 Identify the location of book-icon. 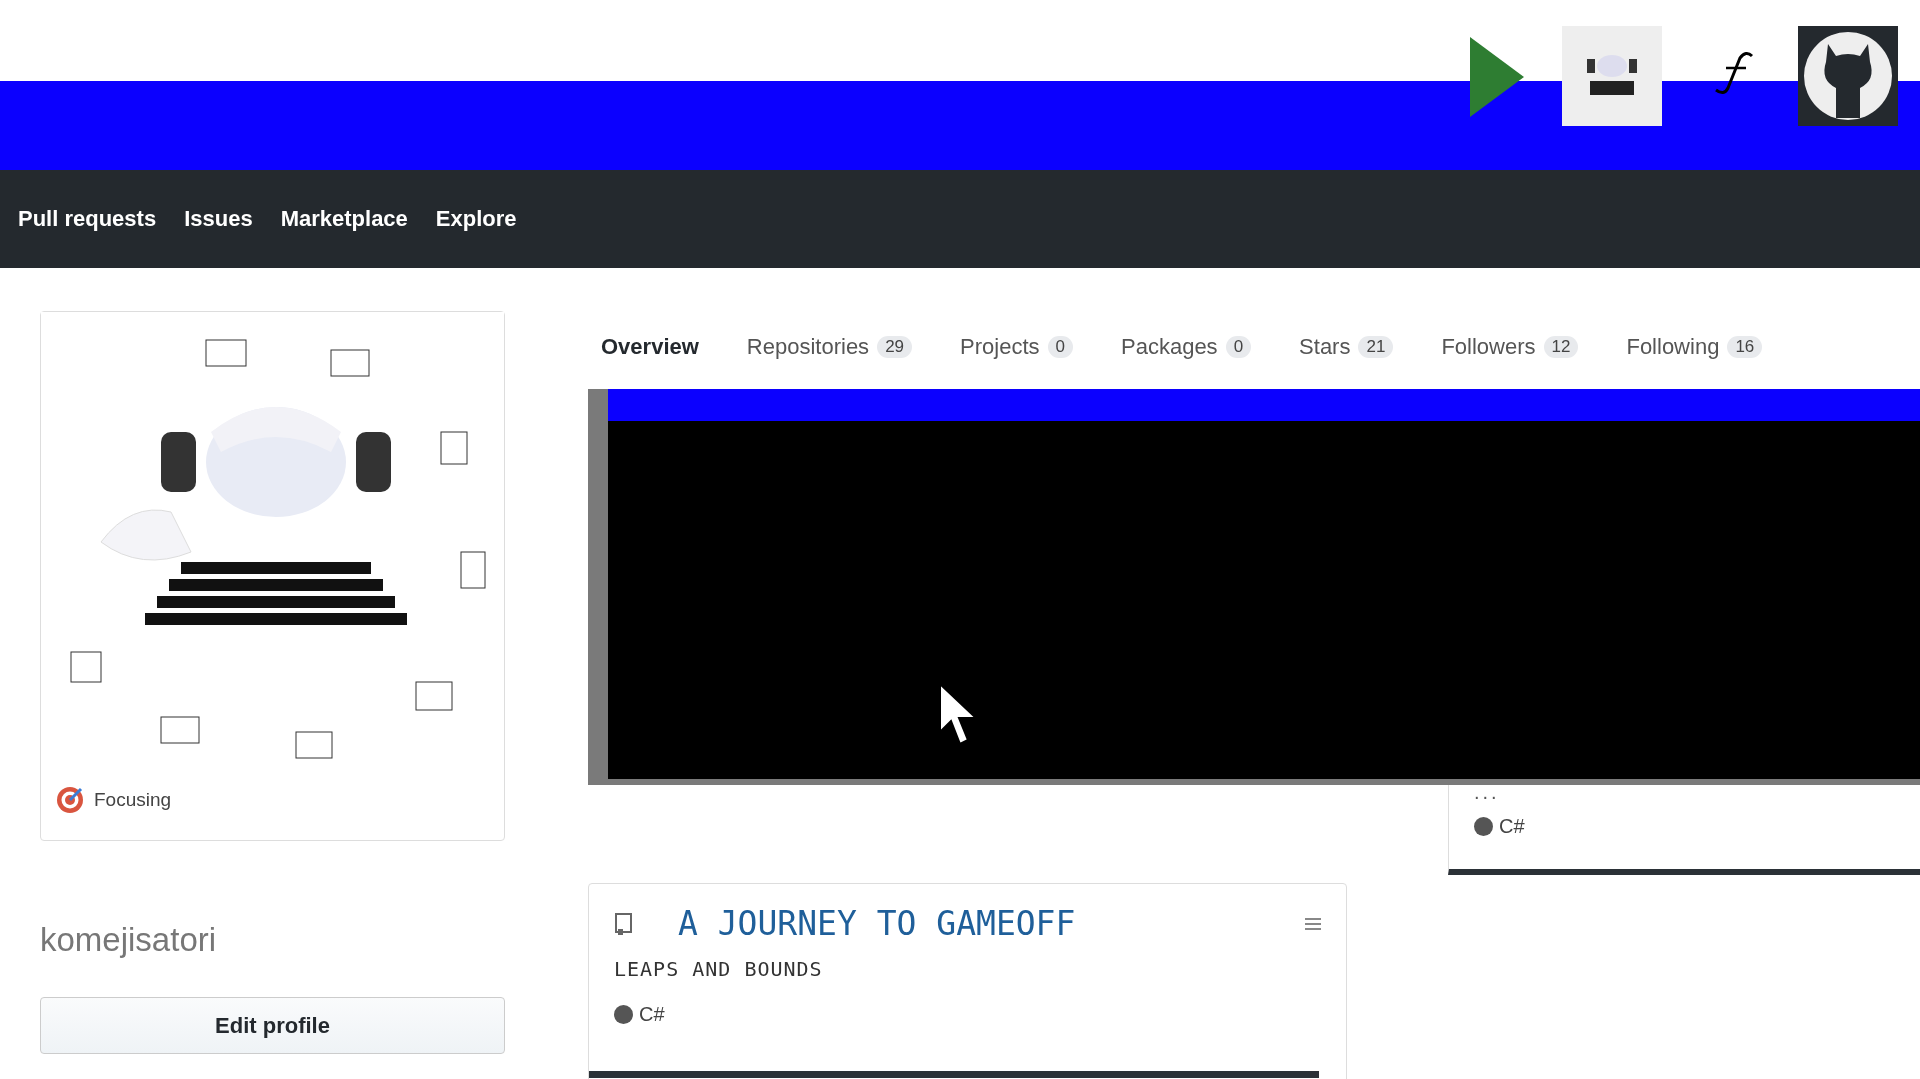
(624, 923).